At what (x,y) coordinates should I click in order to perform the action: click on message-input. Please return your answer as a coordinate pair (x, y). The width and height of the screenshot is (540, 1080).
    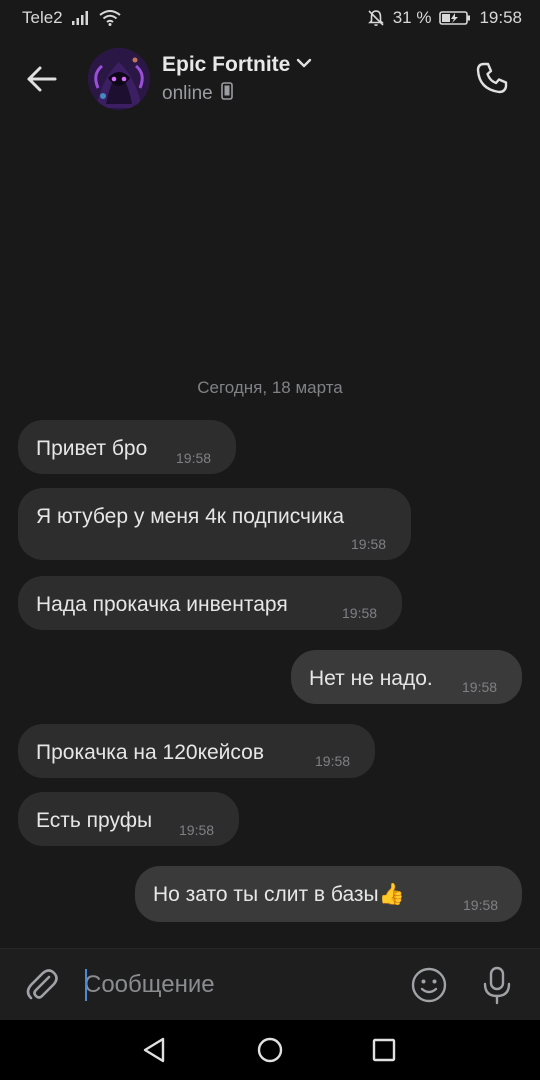
    Looking at the image, I should click on (234, 985).